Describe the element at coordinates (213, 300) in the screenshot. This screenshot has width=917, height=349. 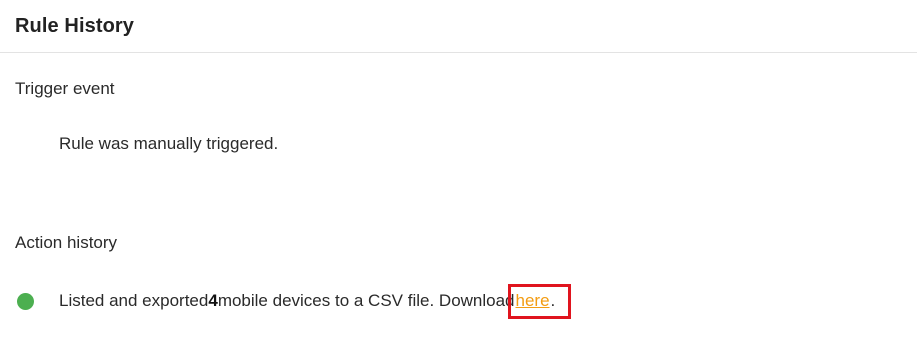
I see `device-count: 4` at that location.